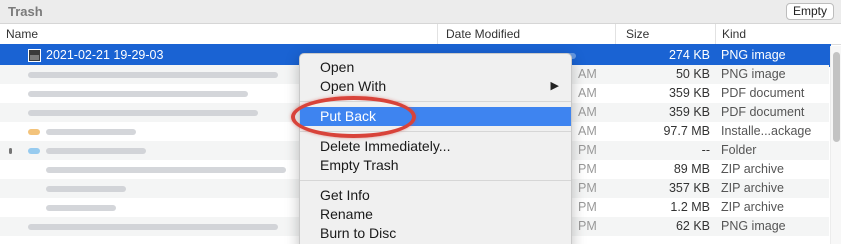 Image resolution: width=841 pixels, height=244 pixels. Describe the element at coordinates (526, 34) in the screenshot. I see `column-date-modified: Date Modified` at that location.